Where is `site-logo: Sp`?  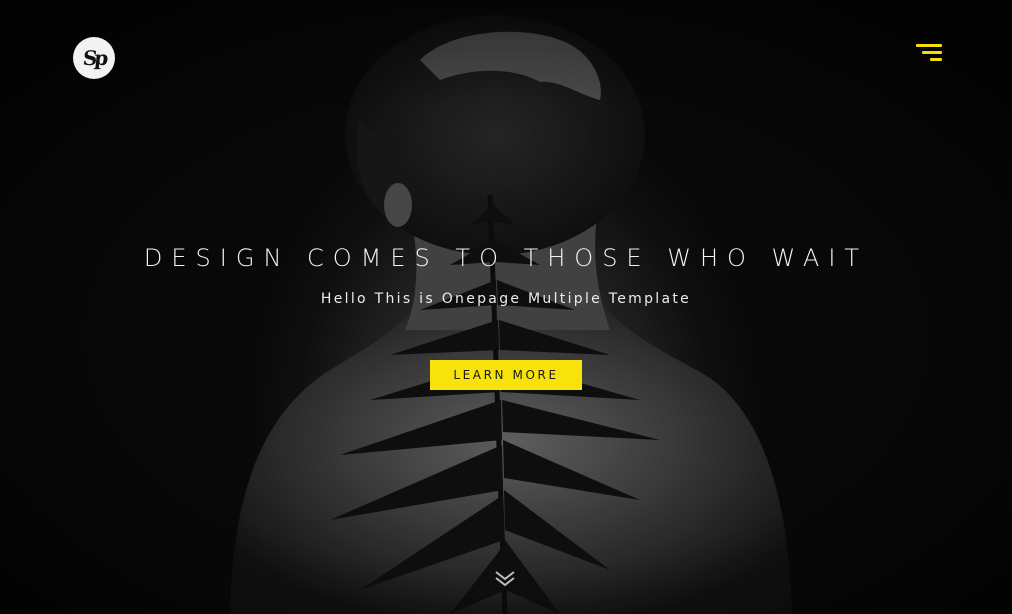
site-logo: Sp is located at coordinates (94, 58).